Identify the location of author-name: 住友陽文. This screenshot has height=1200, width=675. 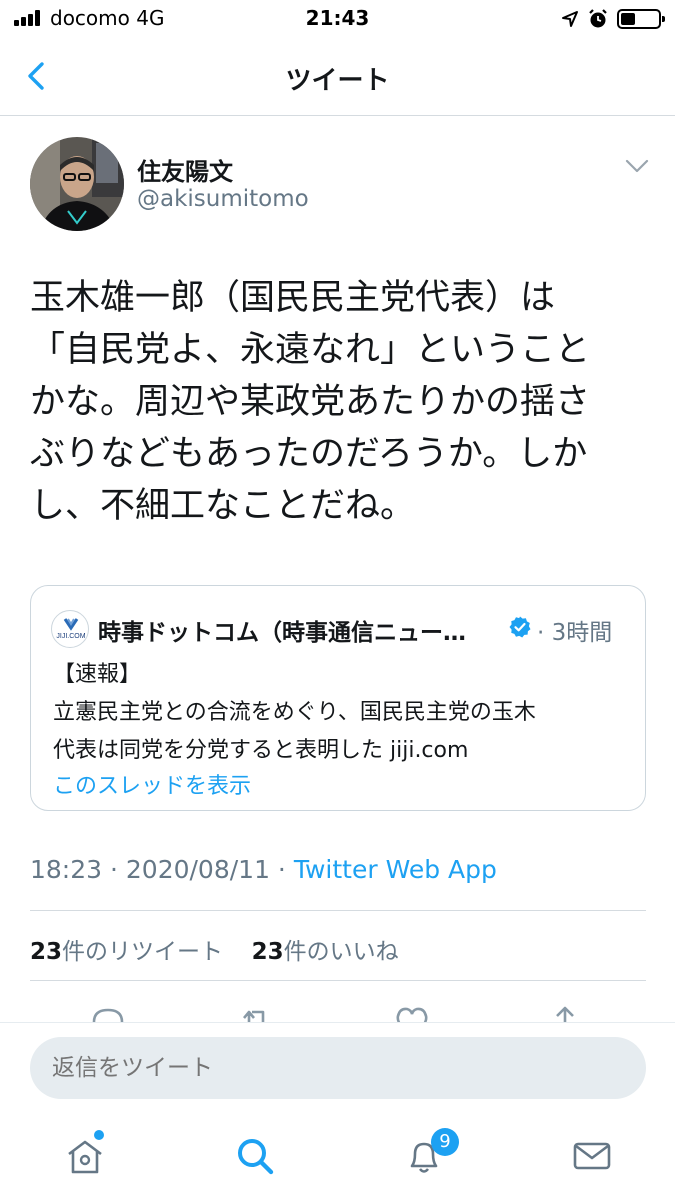
(185, 169).